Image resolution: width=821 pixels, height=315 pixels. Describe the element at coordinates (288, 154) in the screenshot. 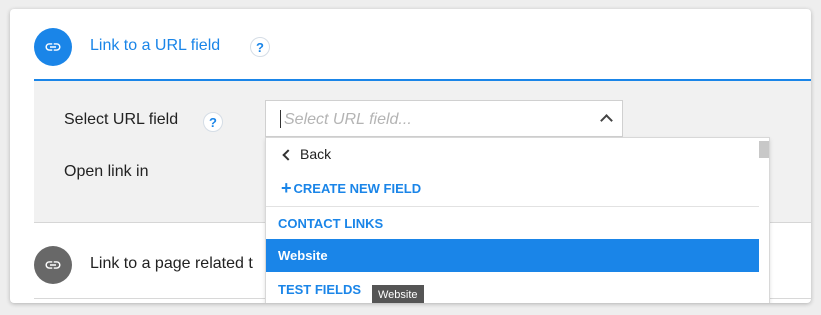

I see `chevron-left-icon` at that location.